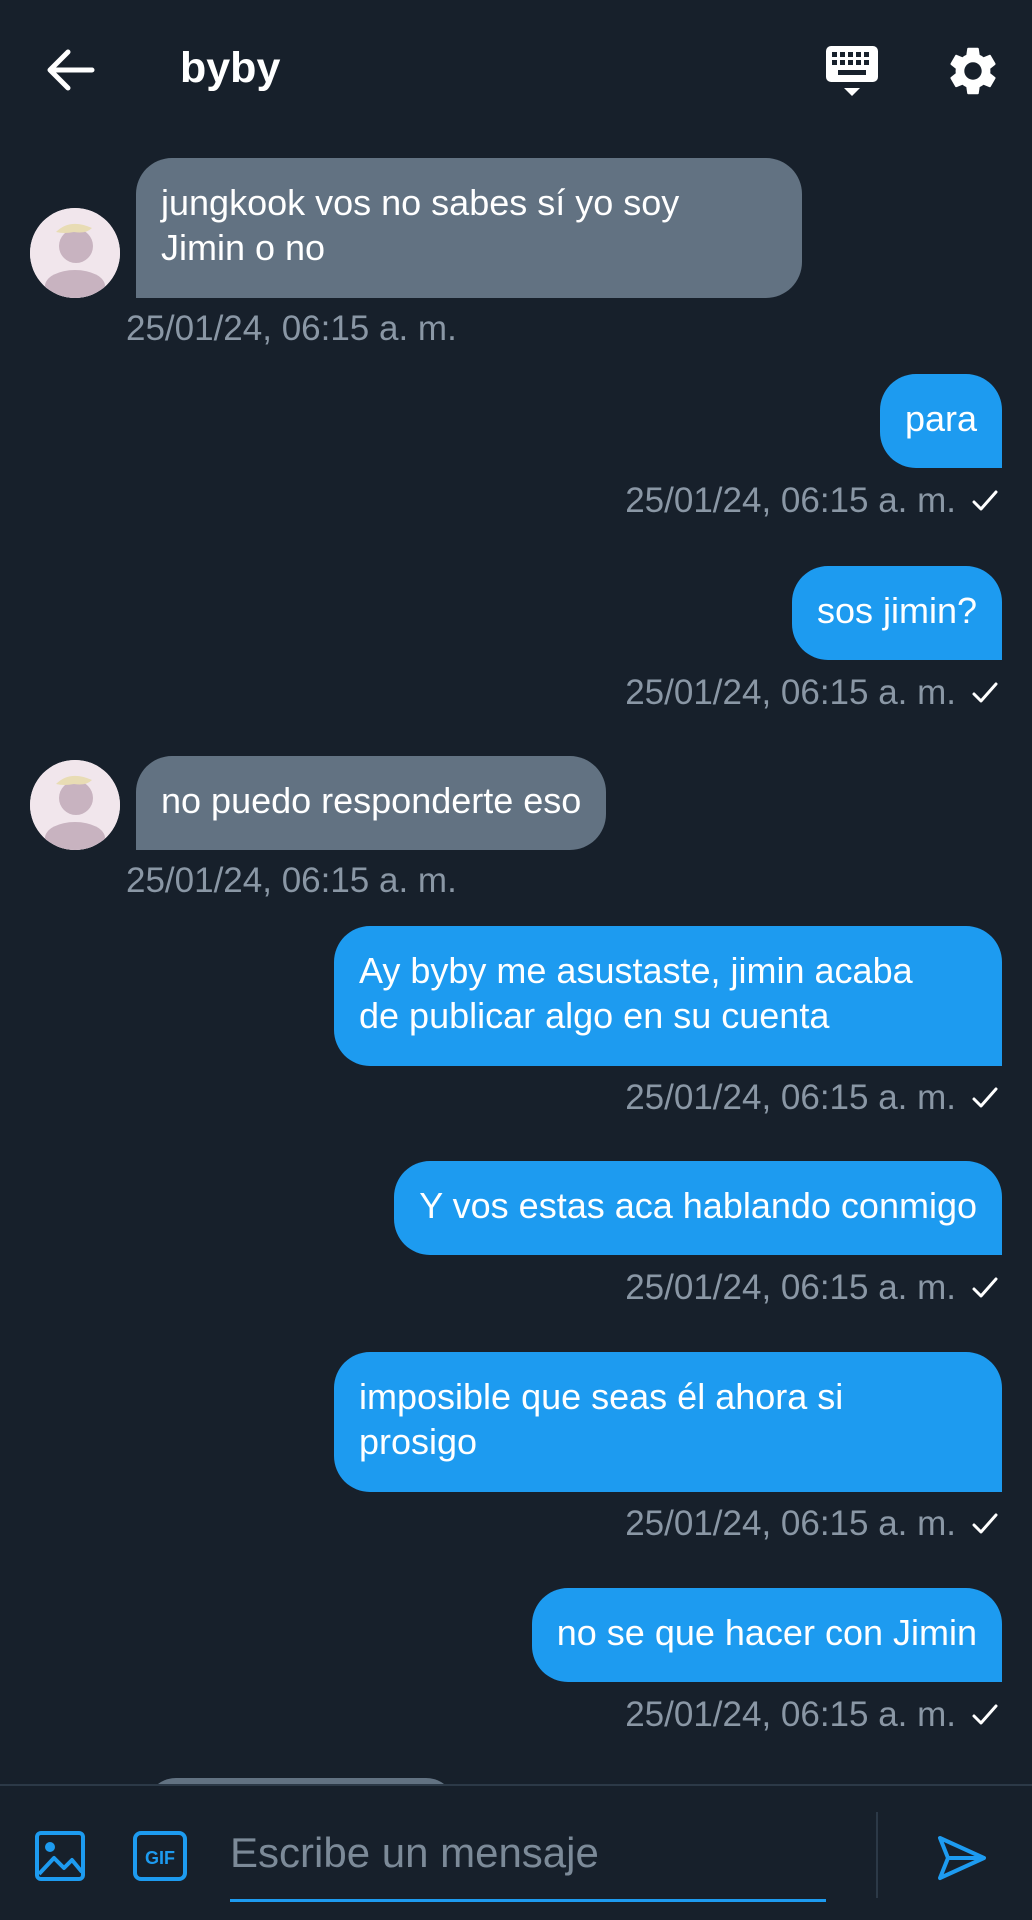  I want to click on message-bubble-outgoing: Y vos estas aca hablando conmigo, so click(698, 1208).